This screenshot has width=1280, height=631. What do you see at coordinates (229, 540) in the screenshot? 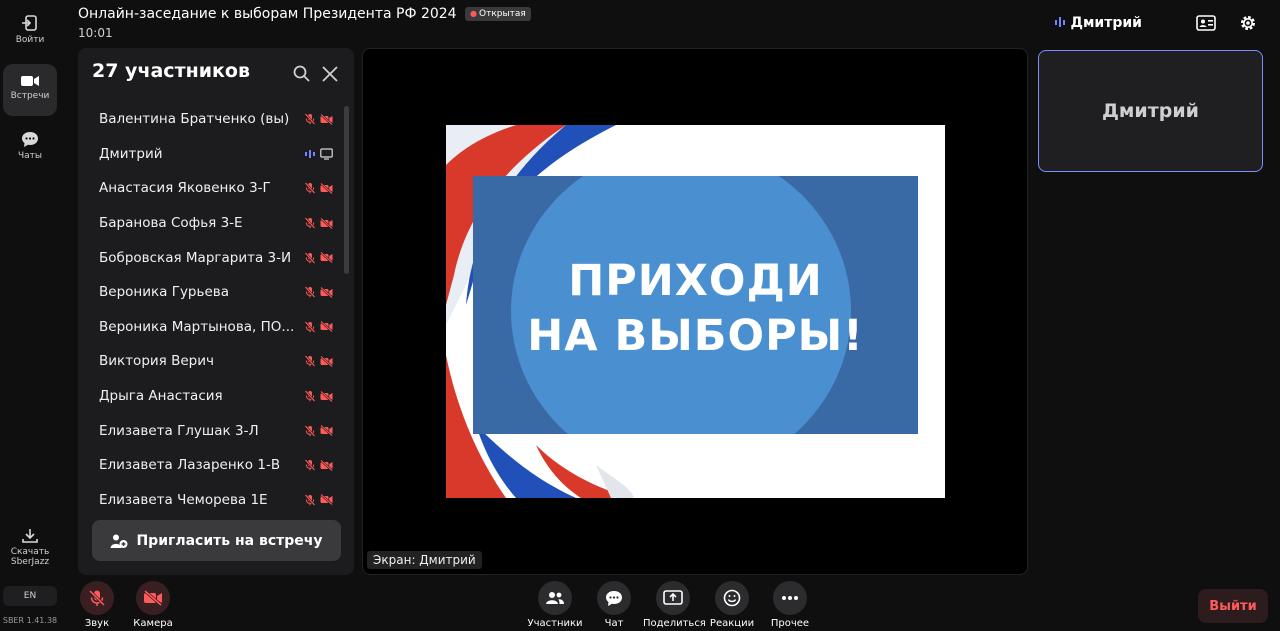
I see `invite-label: Пригласить на встречу` at bounding box center [229, 540].